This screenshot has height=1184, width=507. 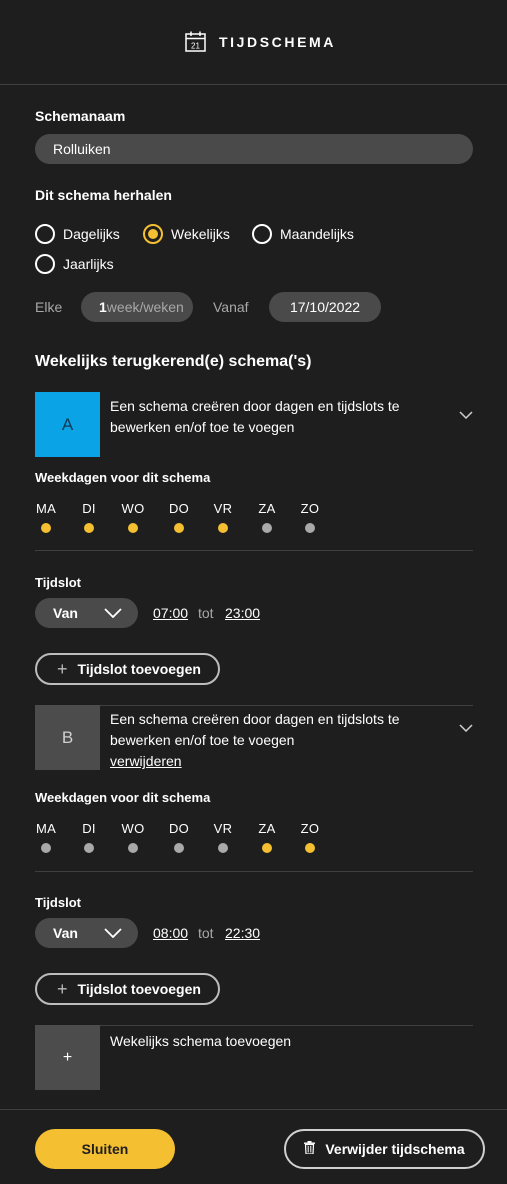 What do you see at coordinates (325, 307) in the screenshot?
I see `start-date-input: 17/10/2022` at bounding box center [325, 307].